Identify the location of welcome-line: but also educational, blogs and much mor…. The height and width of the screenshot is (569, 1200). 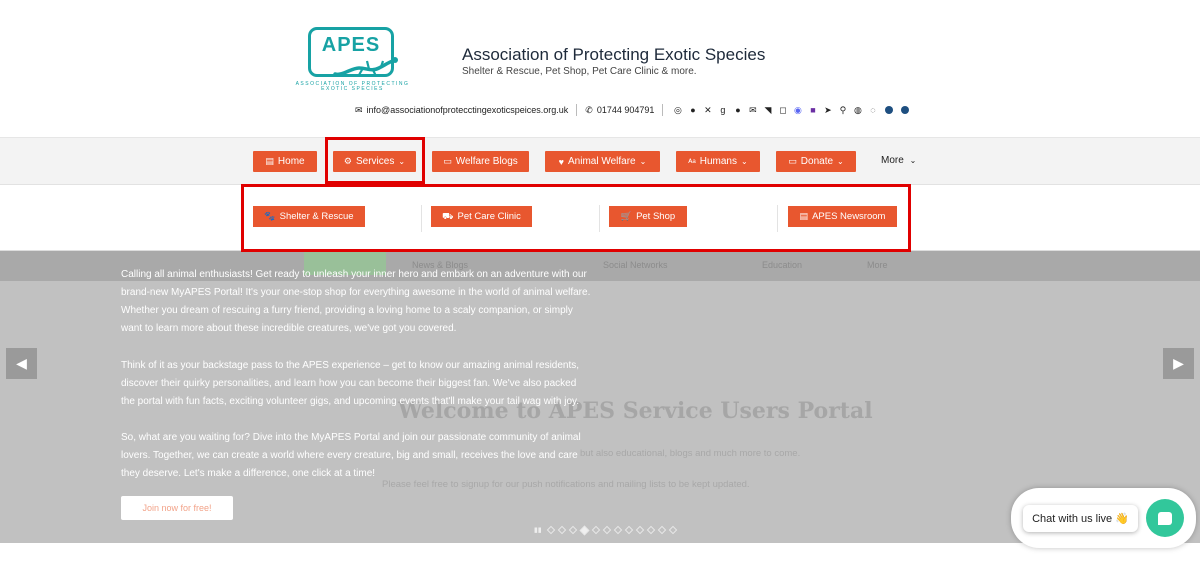
(690, 453).